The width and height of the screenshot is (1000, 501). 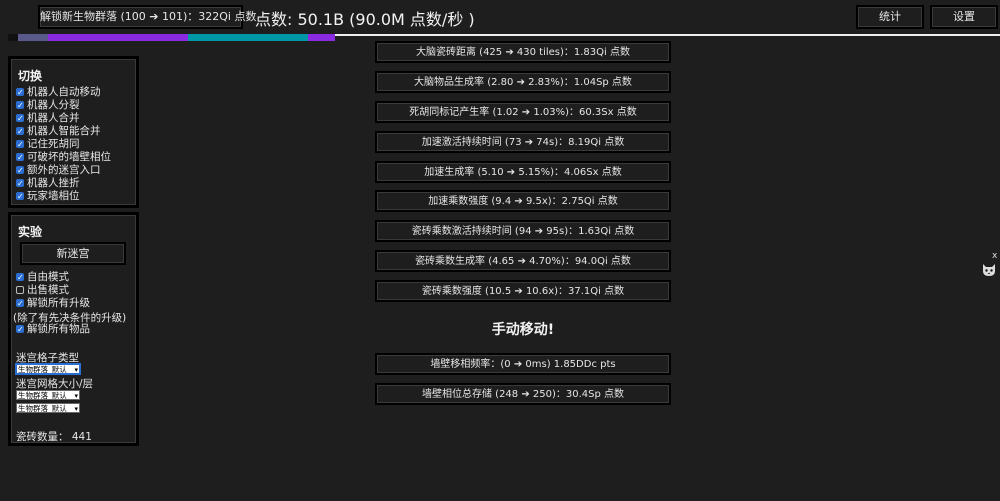 I want to click on toggle-label: 记住死胡同, so click(x=53, y=144).